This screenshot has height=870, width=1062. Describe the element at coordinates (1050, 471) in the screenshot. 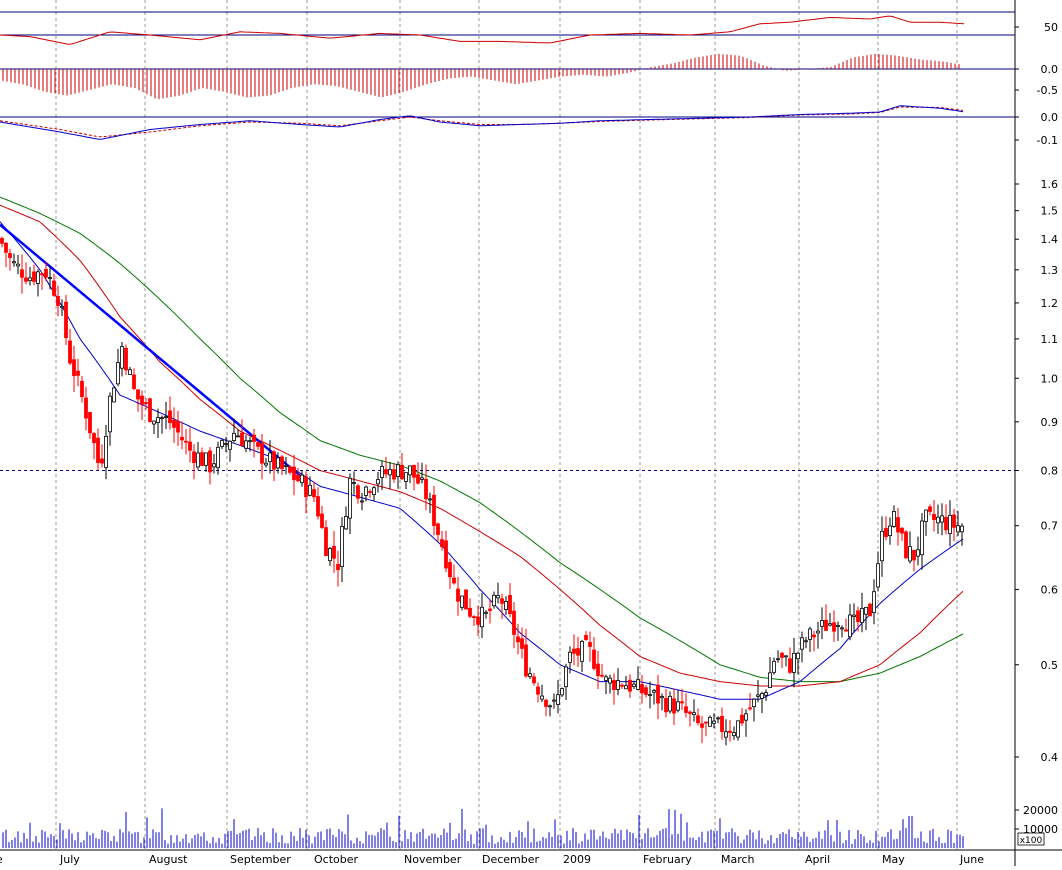

I see `price-tick-label: 0.8` at that location.